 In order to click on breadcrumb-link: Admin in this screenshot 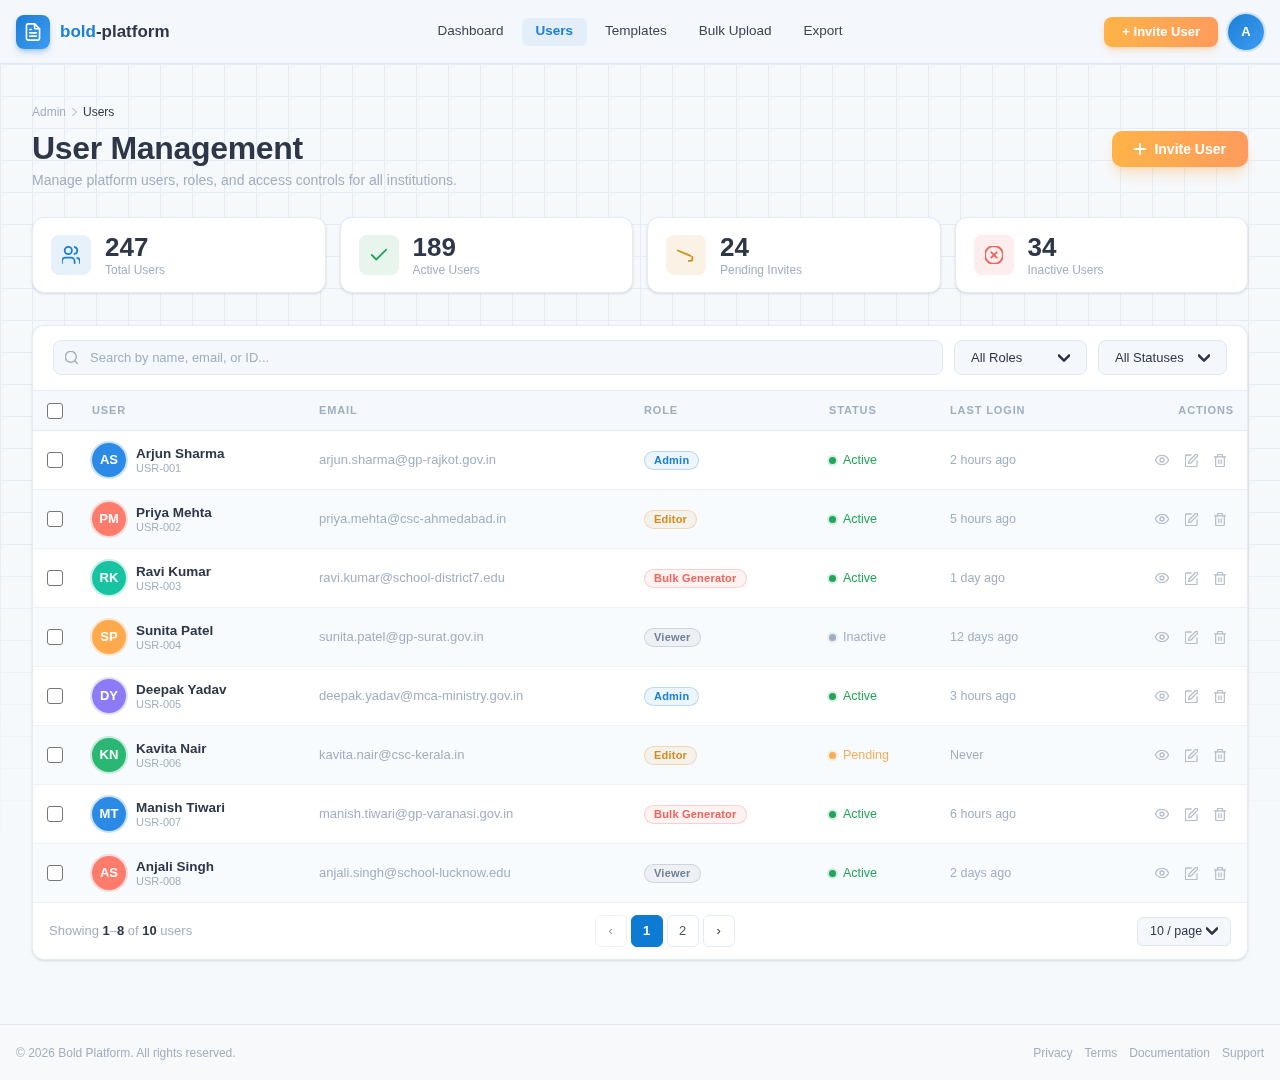, I will do `click(49, 112)`.